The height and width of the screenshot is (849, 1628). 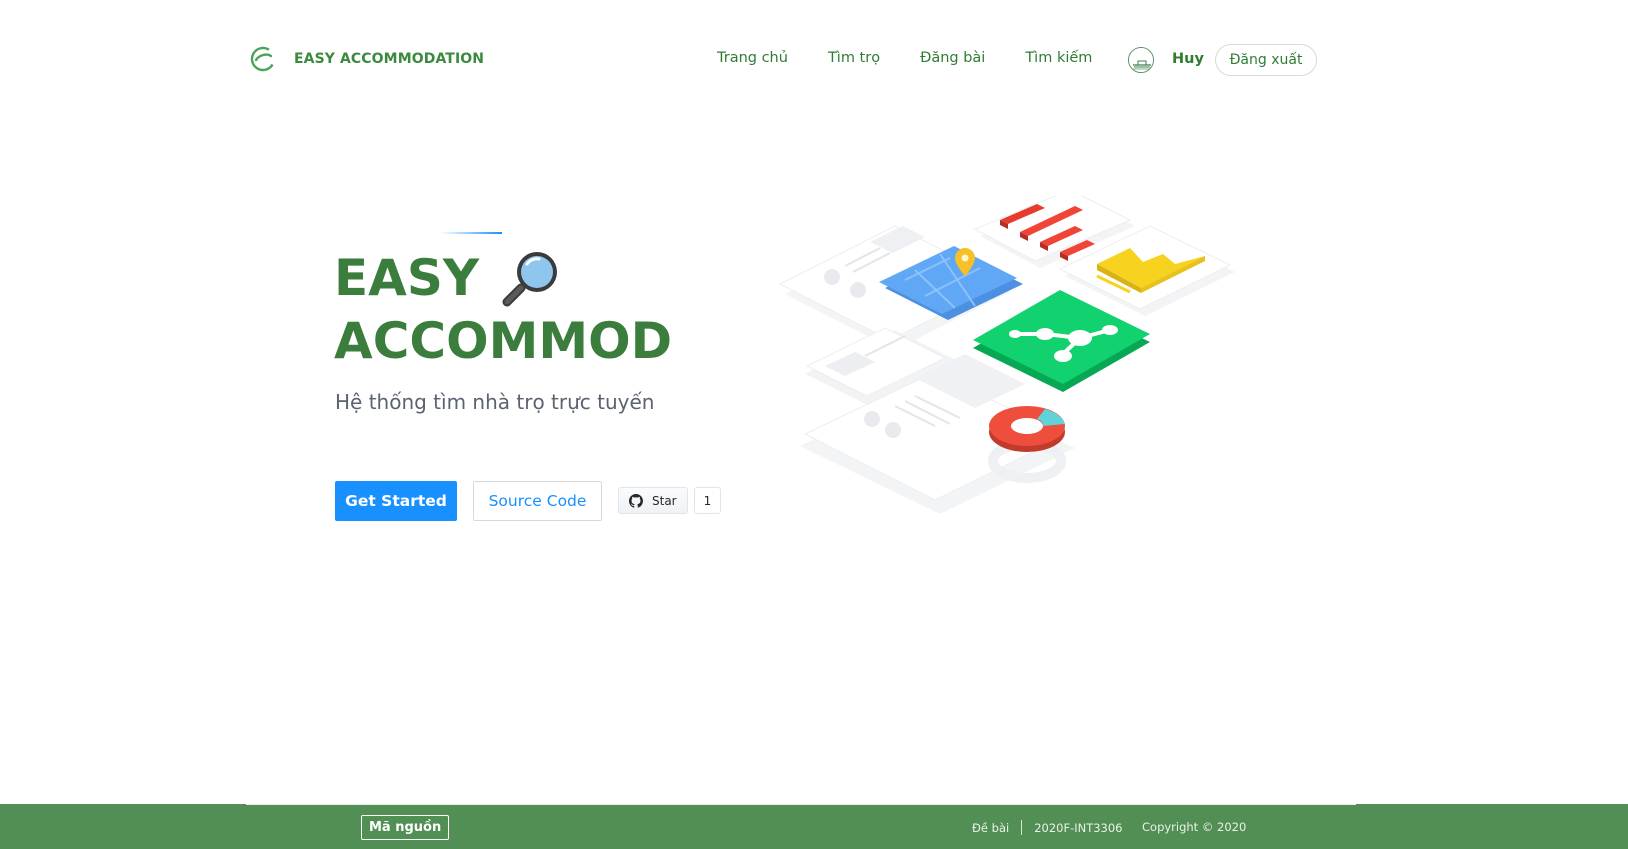 What do you see at coordinates (407, 278) in the screenshot?
I see `hero-title-line1: EASY` at bounding box center [407, 278].